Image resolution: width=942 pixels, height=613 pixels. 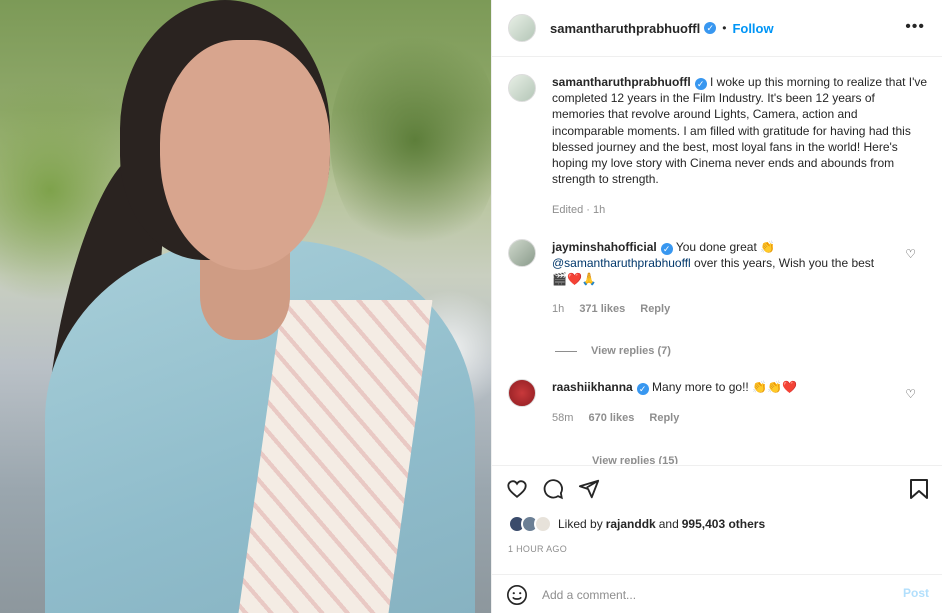 I want to click on post-timestamp: 1 HOUR AGO, so click(x=538, y=549).